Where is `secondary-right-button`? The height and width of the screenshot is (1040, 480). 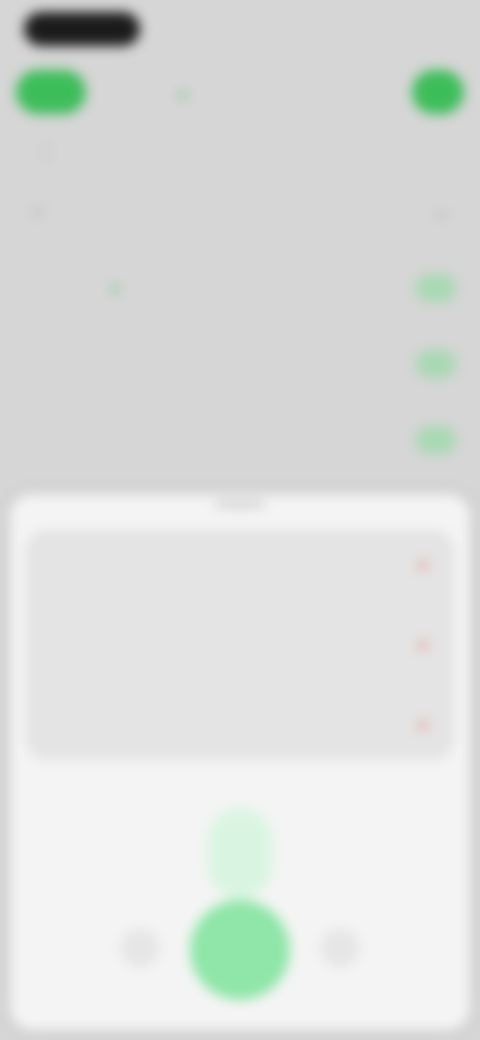
secondary-right-button is located at coordinates (340, 948).